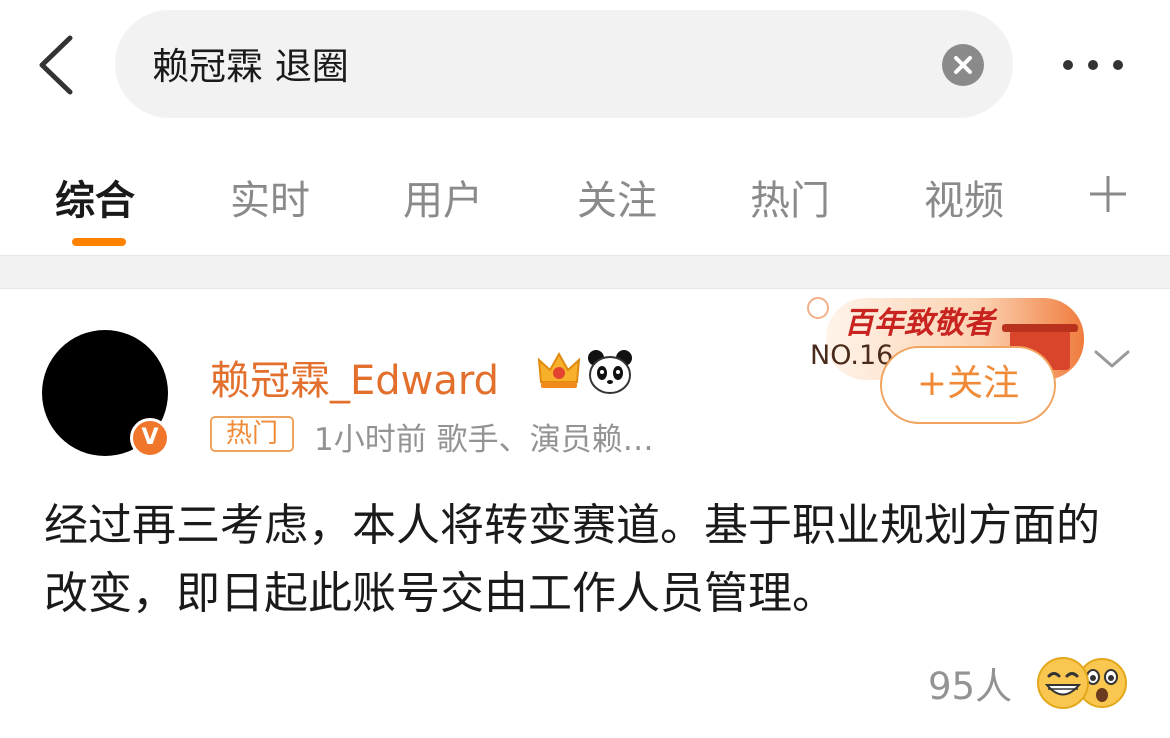 This screenshot has width=1170, height=738. Describe the element at coordinates (1063, 683) in the screenshot. I see `grin-emoji-icon` at that location.